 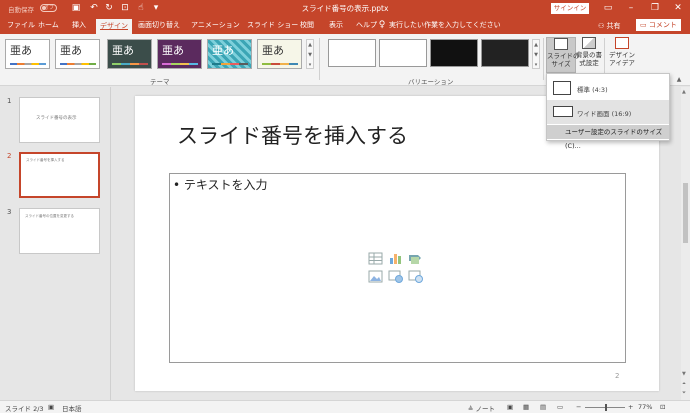 What do you see at coordinates (526, 407) in the screenshot?
I see `slide-sorter-icon: ▦` at bounding box center [526, 407].